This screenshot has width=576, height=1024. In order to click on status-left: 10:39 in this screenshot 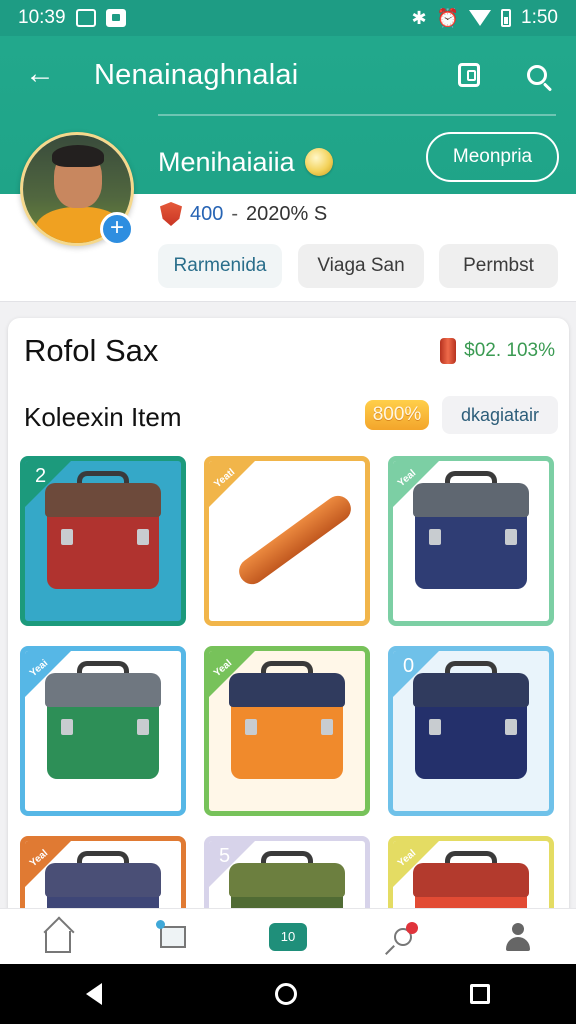, I will do `click(72, 18)`.